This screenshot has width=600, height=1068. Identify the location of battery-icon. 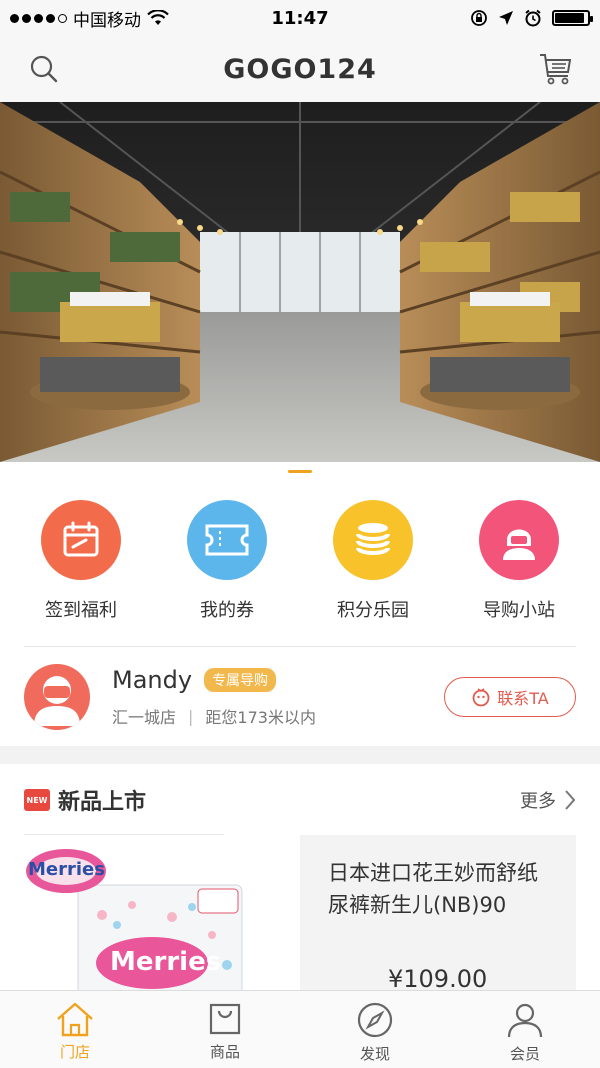
(572, 18).